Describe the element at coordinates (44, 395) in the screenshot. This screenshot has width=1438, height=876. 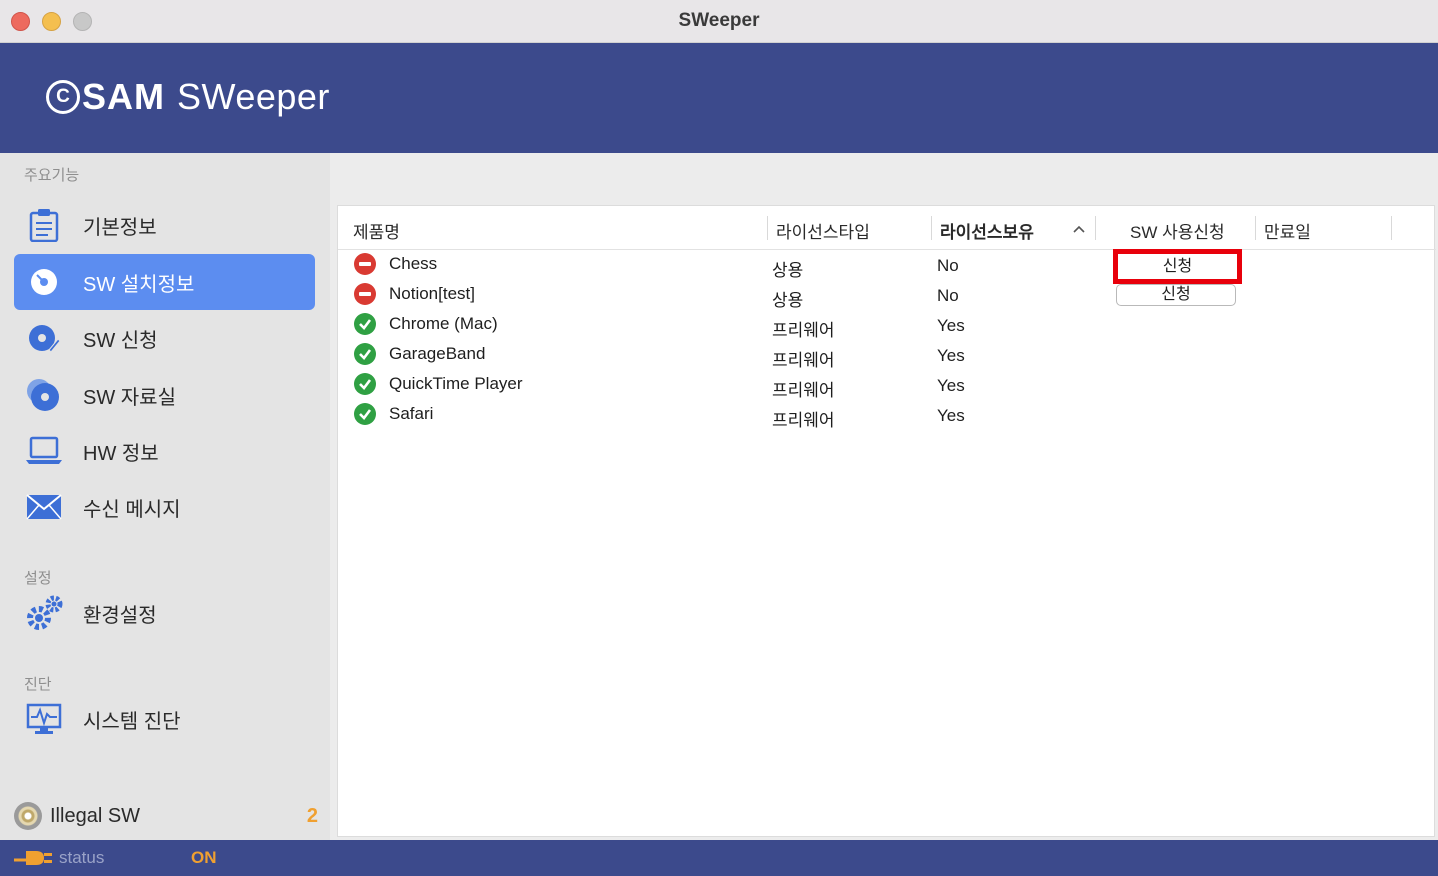
I see `disc-stack-icon` at that location.